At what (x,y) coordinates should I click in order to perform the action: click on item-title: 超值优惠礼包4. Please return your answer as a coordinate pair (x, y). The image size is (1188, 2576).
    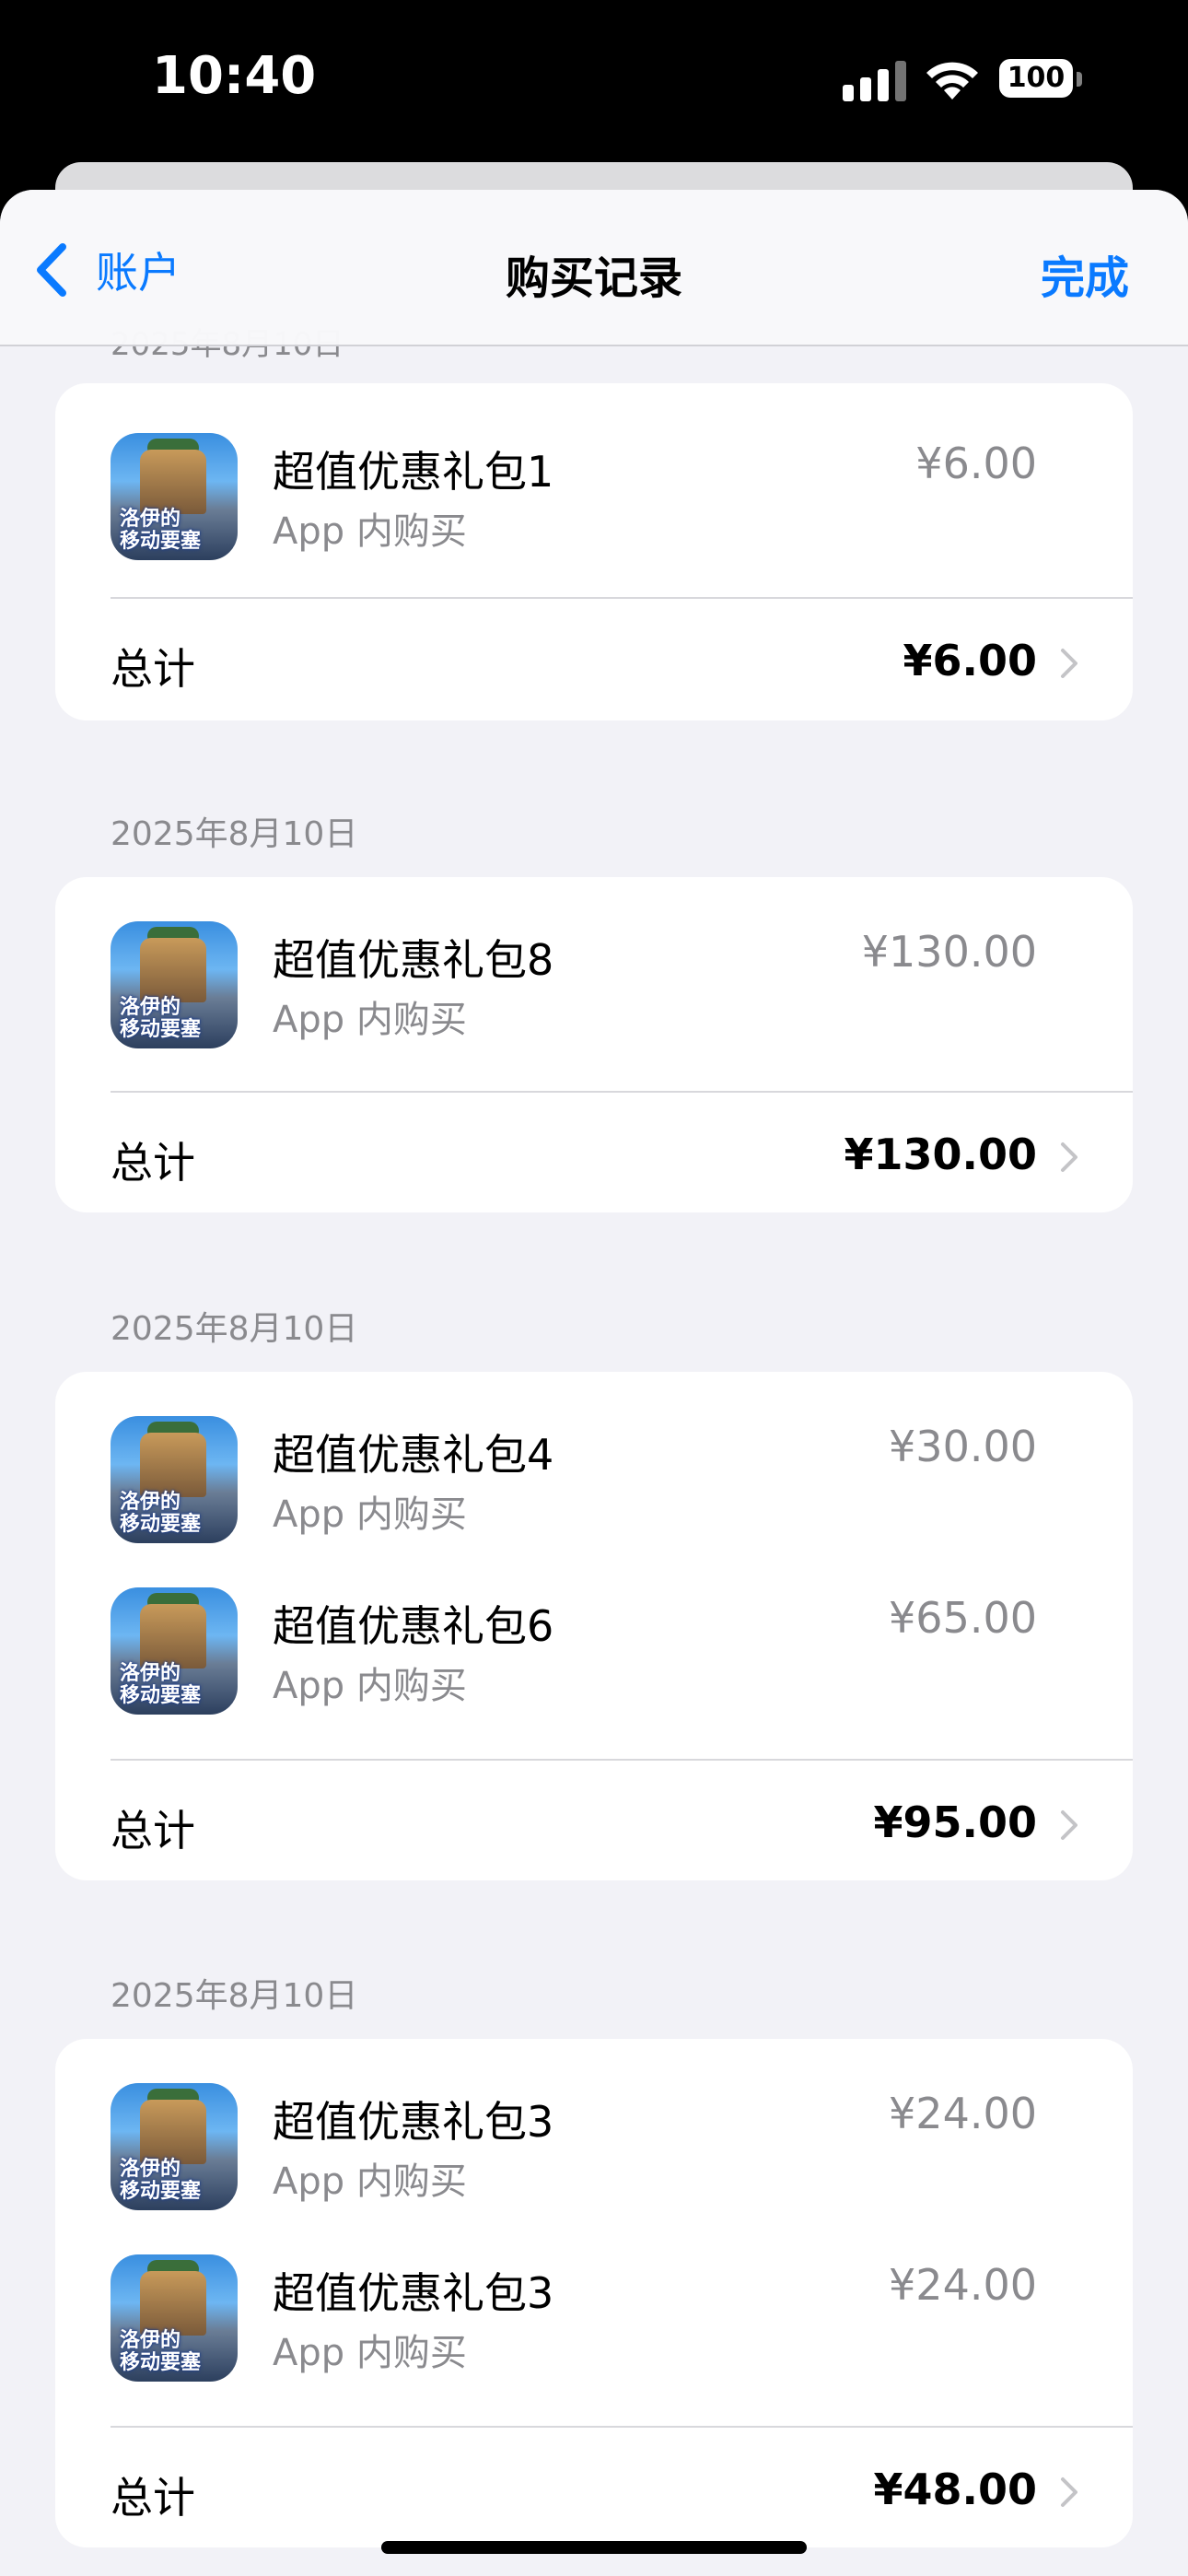
    Looking at the image, I should click on (413, 1455).